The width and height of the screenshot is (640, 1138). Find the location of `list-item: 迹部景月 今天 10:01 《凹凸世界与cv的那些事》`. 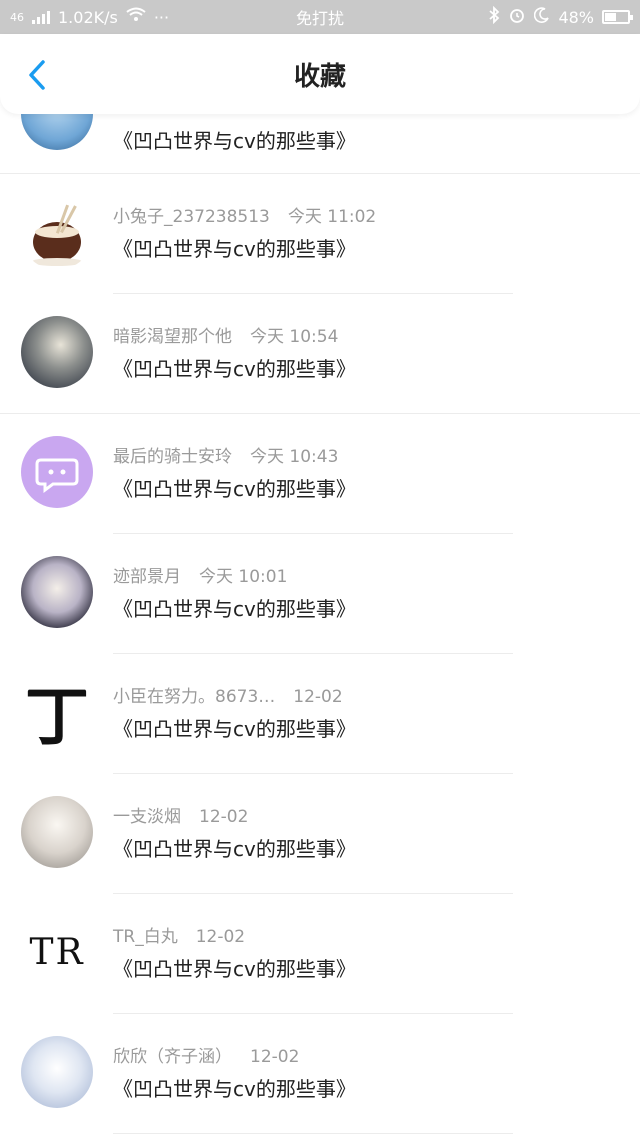

list-item: 迹部景月 今天 10:01 《凹凸世界与cv的那些事》 is located at coordinates (320, 594).